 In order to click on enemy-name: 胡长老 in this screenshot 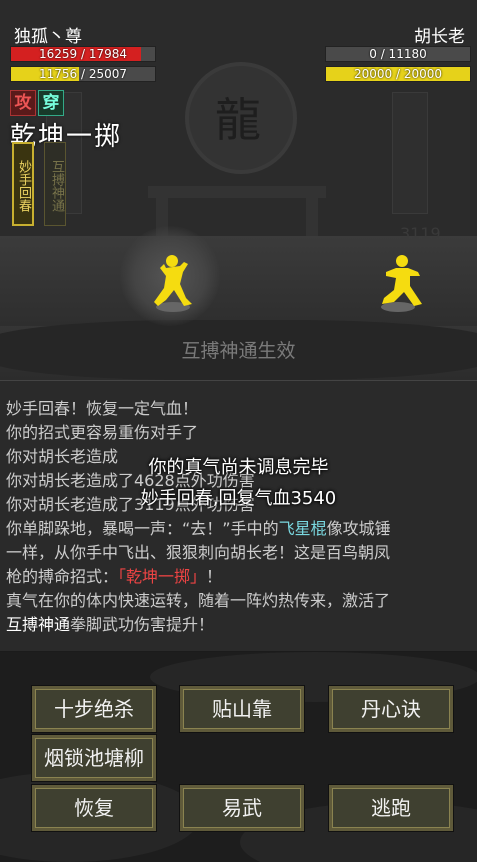, I will do `click(439, 37)`.